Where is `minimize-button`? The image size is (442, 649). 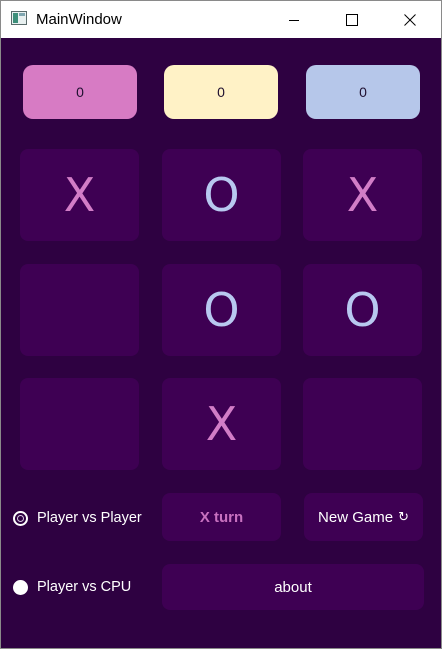
minimize-button is located at coordinates (294, 19).